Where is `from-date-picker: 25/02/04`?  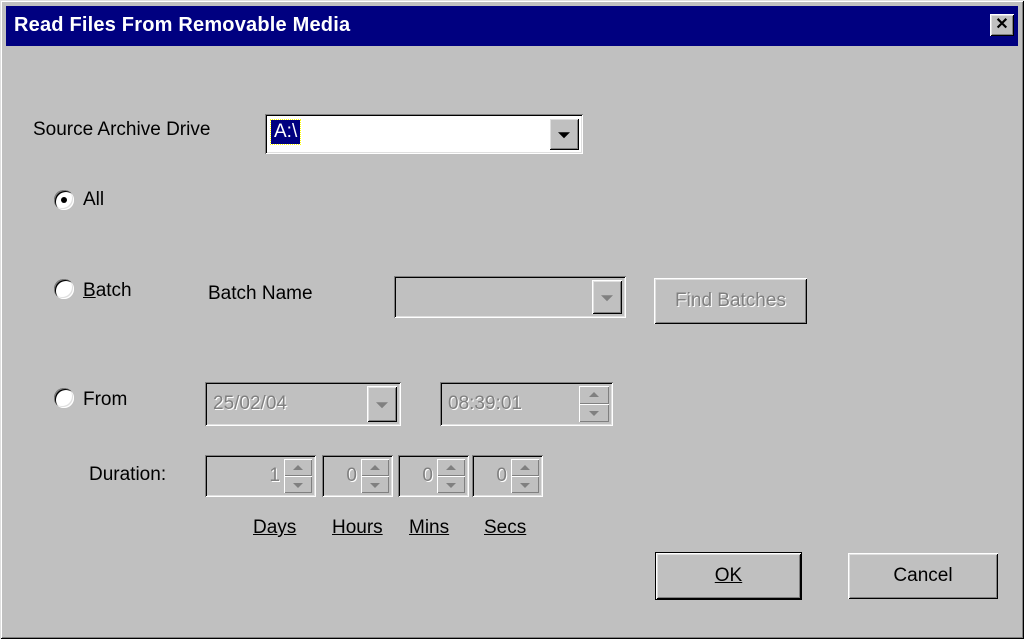
from-date-picker: 25/02/04 is located at coordinates (303, 404).